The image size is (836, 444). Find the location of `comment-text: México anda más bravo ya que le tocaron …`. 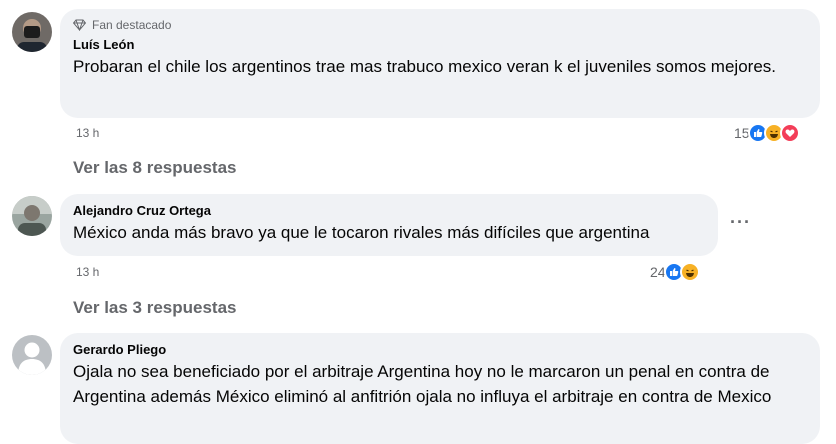

comment-text: México anda más bravo ya que le tocaron … is located at coordinates (361, 232).